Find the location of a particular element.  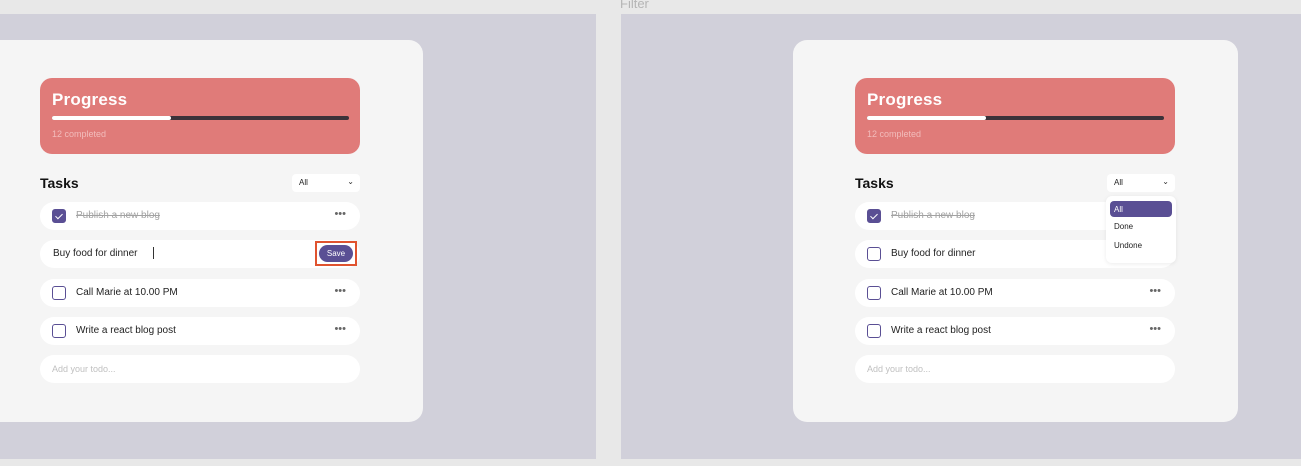

text-cursor is located at coordinates (153, 253).